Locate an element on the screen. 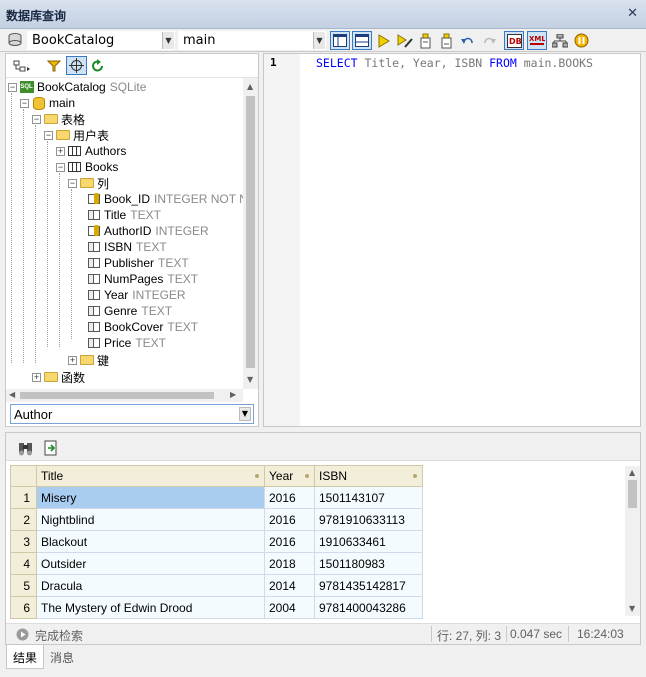 This screenshot has height=677, width=646. insert-statement-button is located at coordinates (426, 40).